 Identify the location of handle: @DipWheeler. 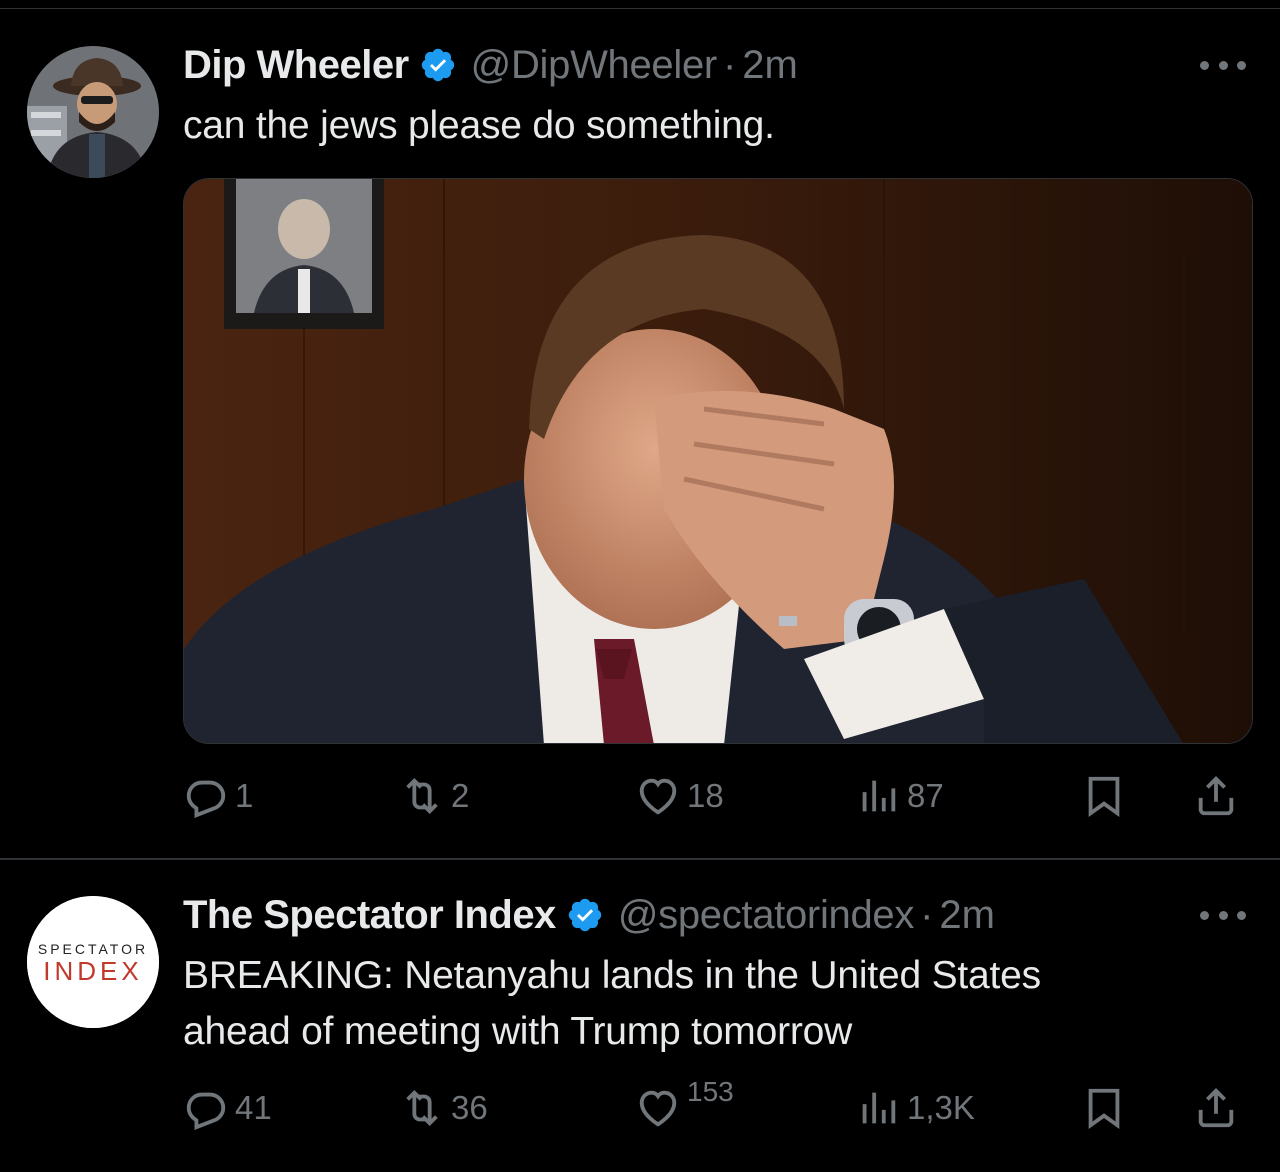
(594, 65).